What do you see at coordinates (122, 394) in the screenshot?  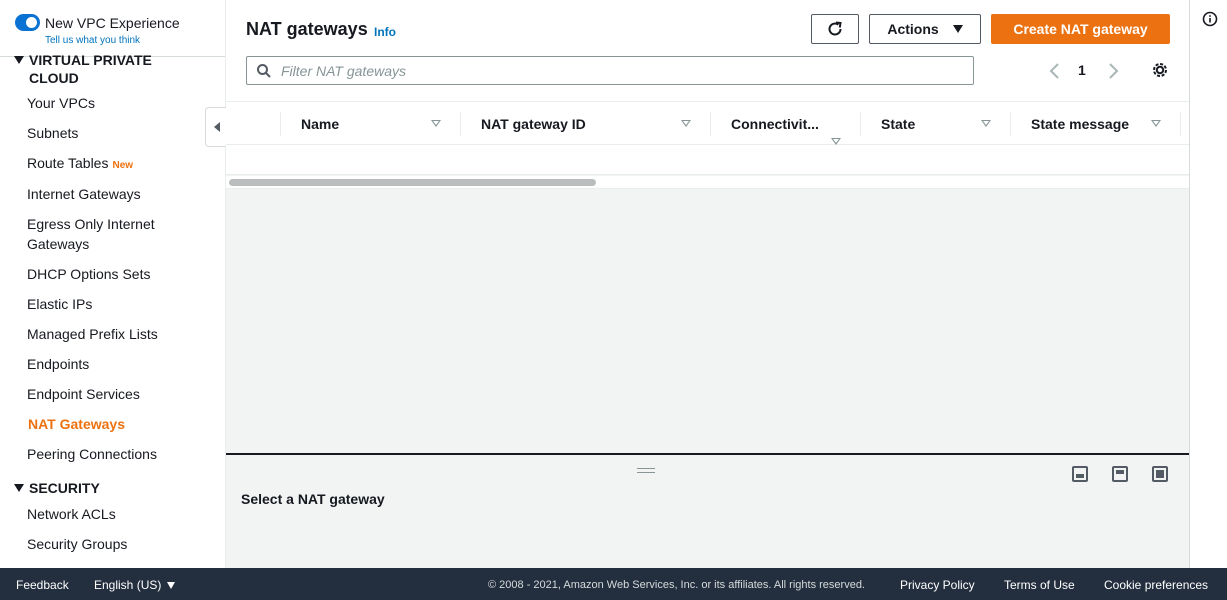 I see `sidebar-item-endpoint-services: Endpoint Services` at bounding box center [122, 394].